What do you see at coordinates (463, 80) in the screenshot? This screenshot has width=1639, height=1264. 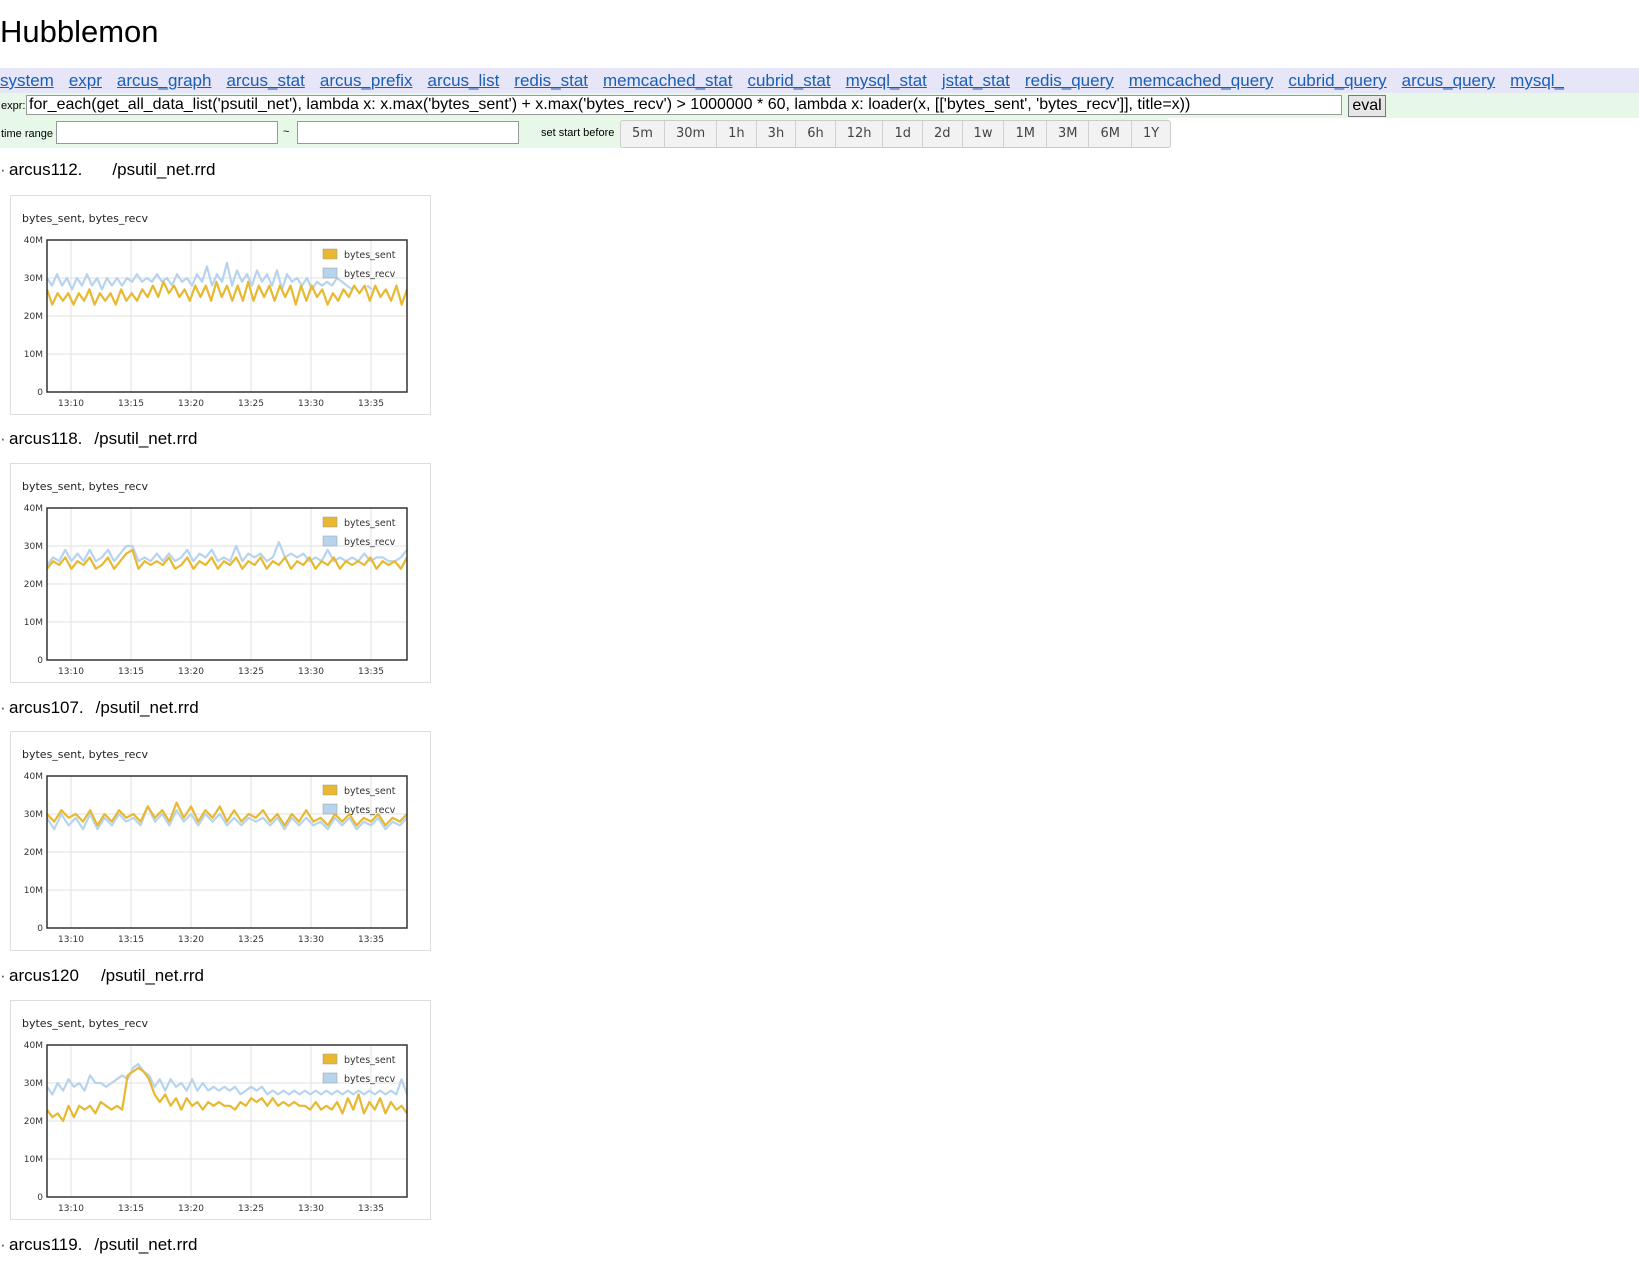 I see `nav-link-arcus-list: arcus_list` at bounding box center [463, 80].